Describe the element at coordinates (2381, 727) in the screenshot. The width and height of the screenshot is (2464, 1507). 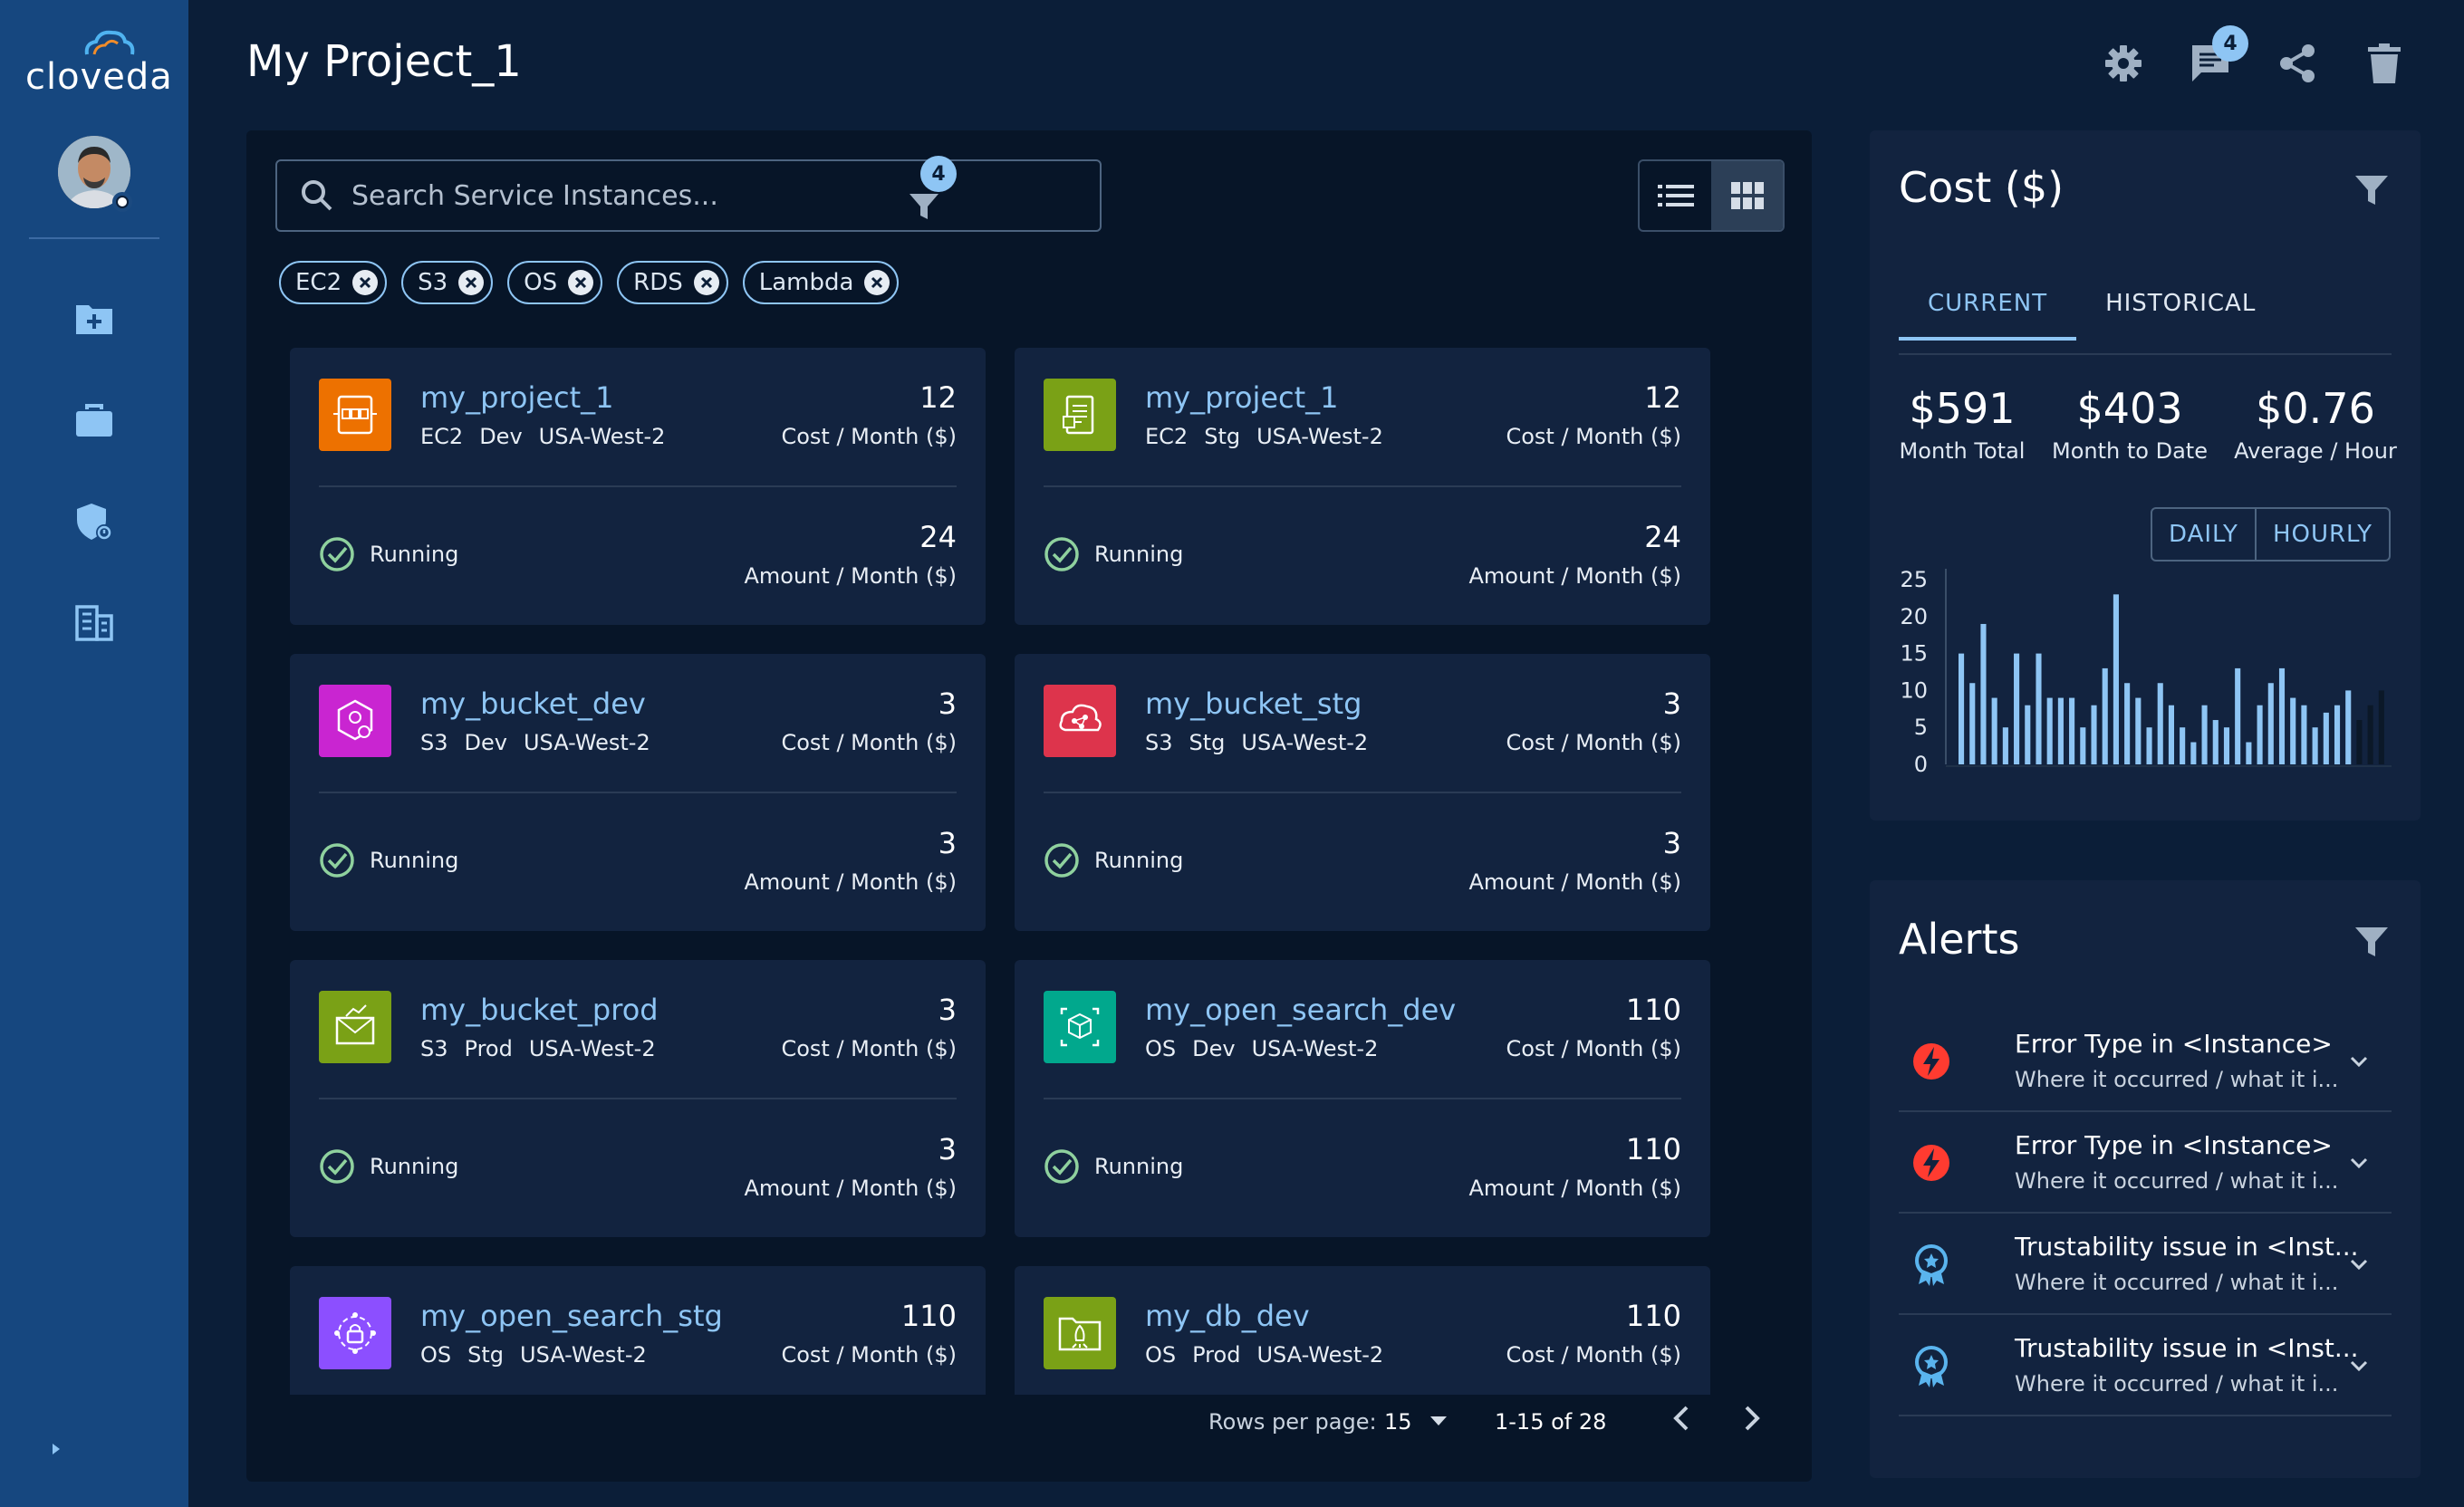
I see `forecast-bar` at that location.